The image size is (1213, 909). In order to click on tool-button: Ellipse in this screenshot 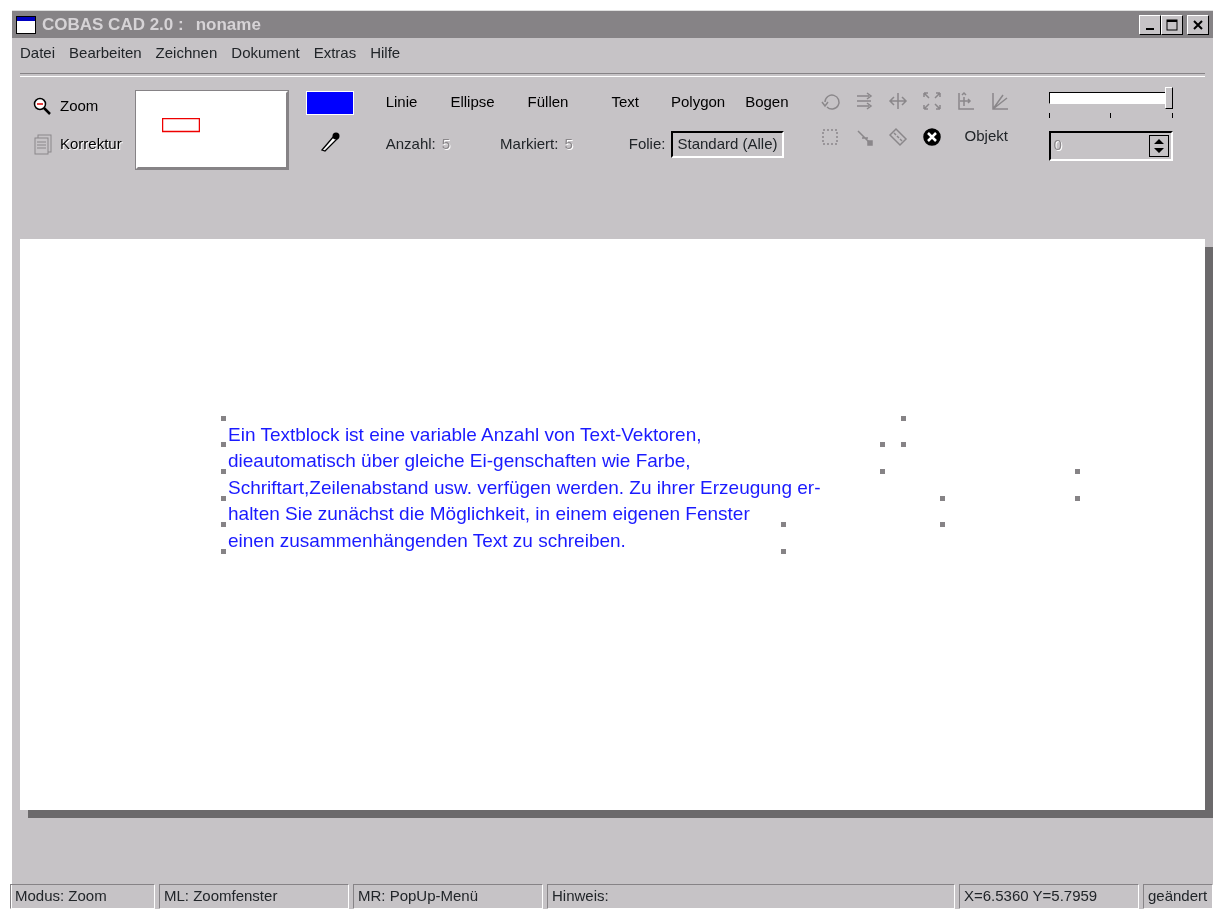, I will do `click(472, 101)`.